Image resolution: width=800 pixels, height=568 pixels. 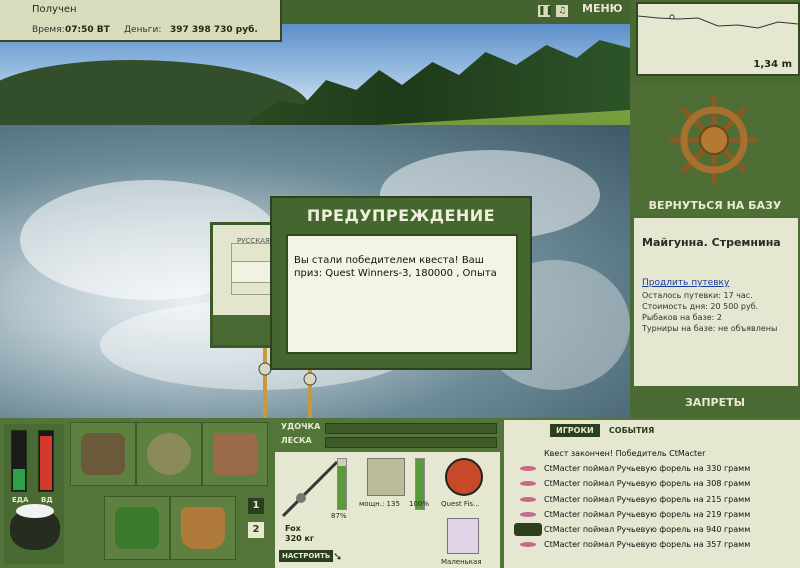 I want to click on tournaments-info: Турниры на базе: не объявлены, so click(x=710, y=328).